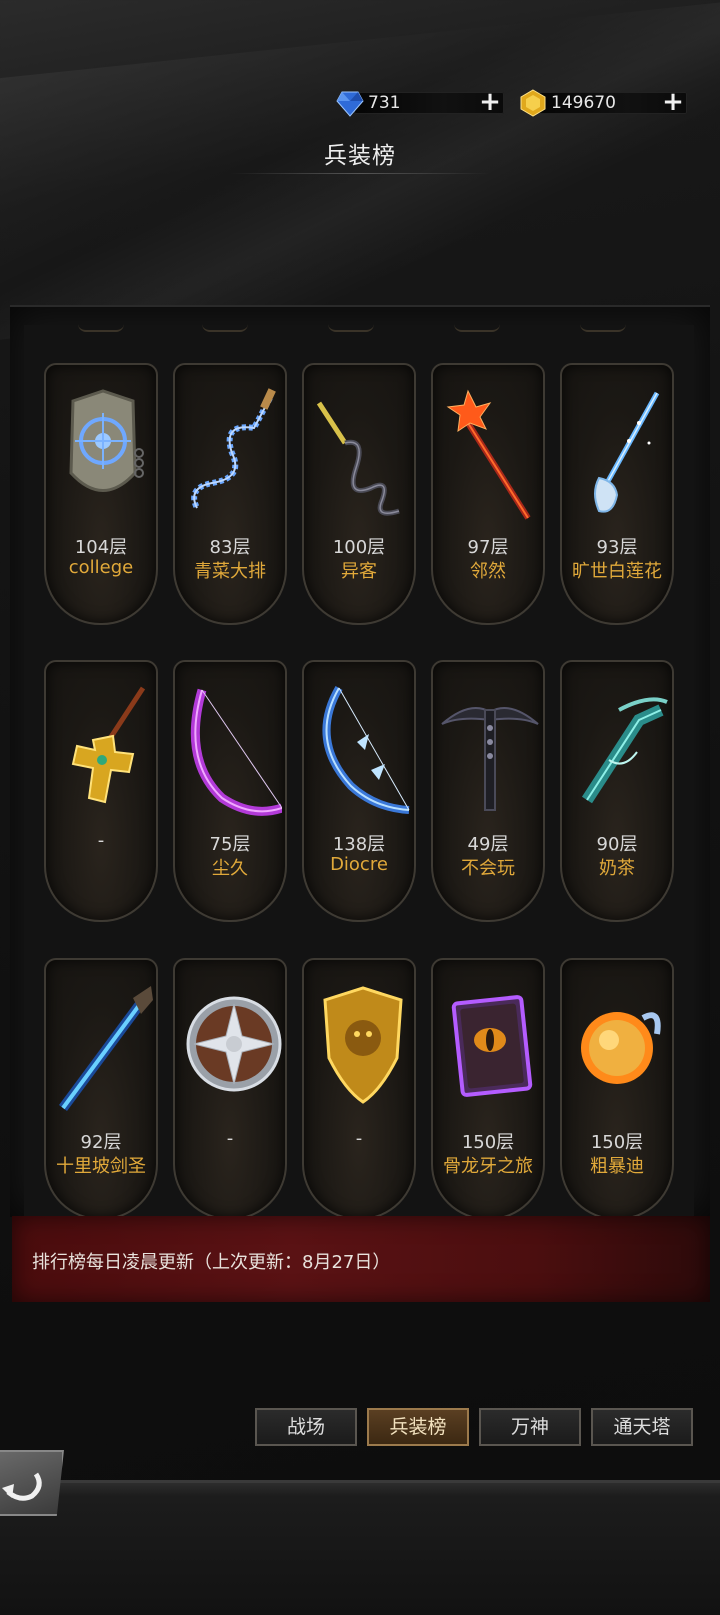 This screenshot has width=720, height=1615. I want to click on gold-gem-icon, so click(533, 103).